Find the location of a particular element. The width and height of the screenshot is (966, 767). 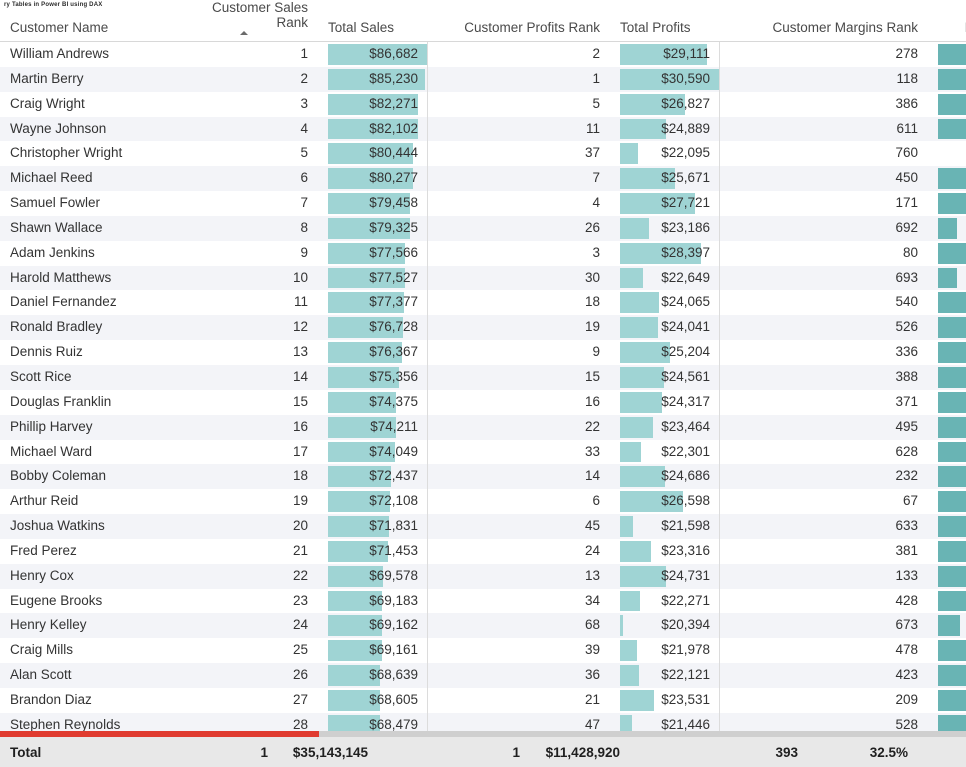

column-header-customer-profits-rank: Customer Profits Rank is located at coordinates (524, 21).